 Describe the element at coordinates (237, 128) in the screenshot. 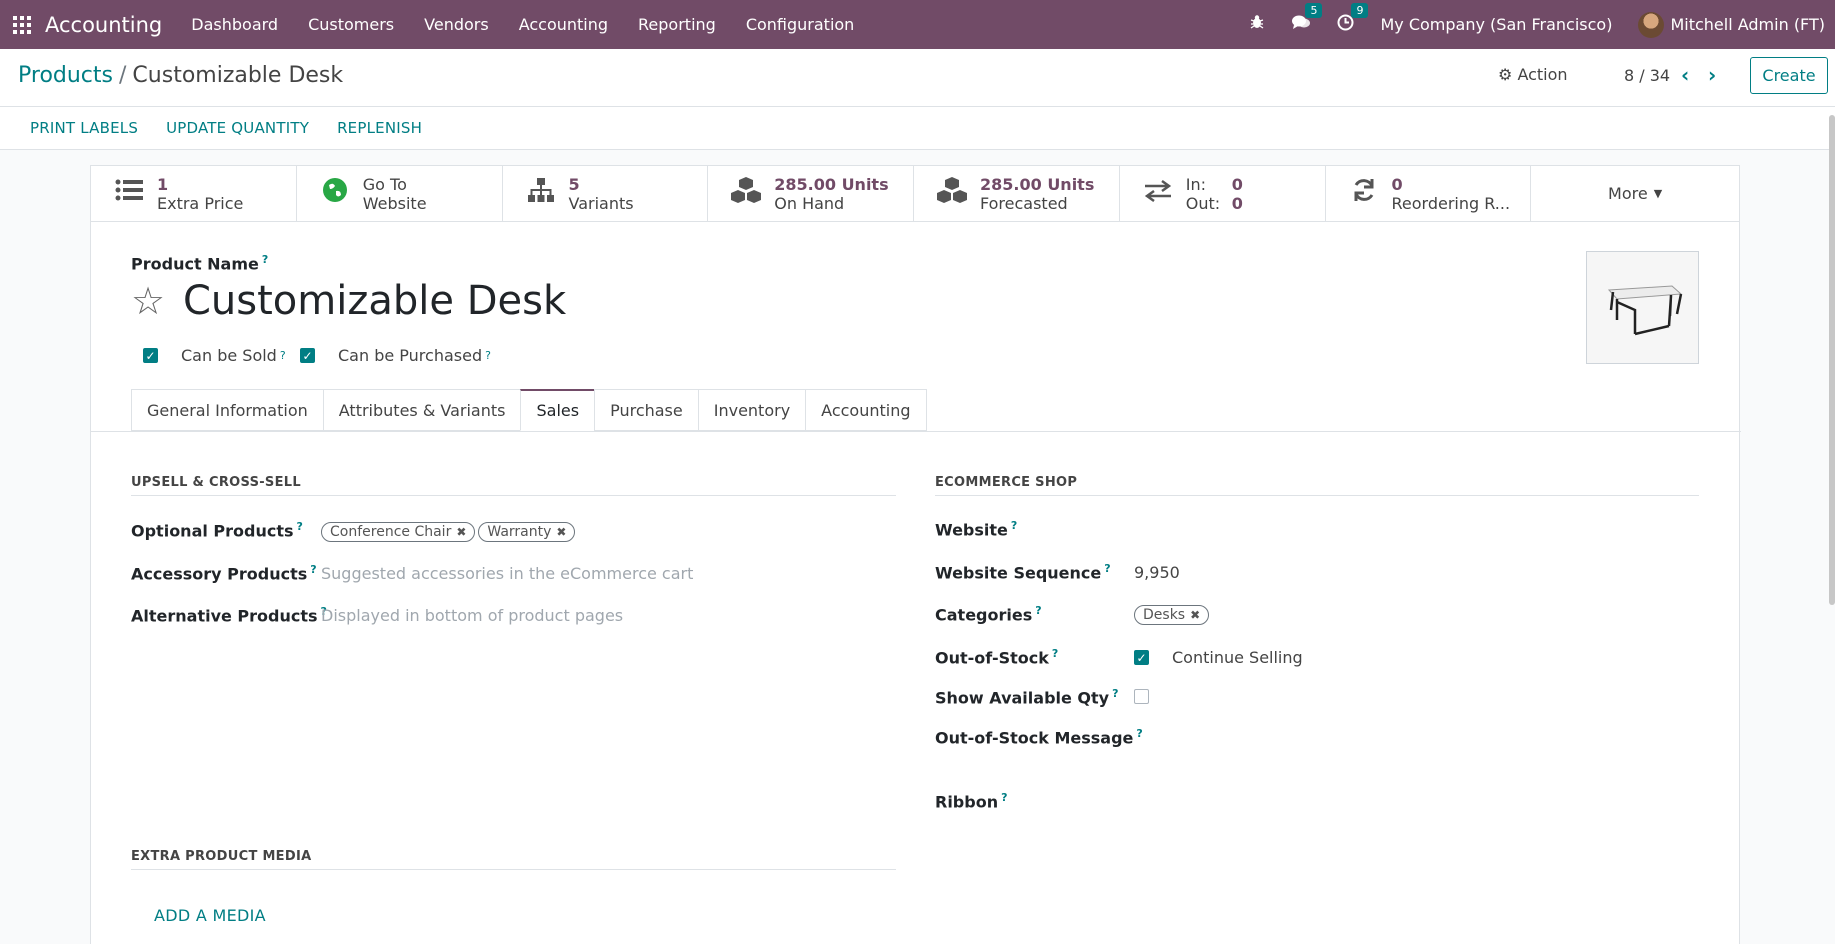

I see `update-quantity-button: UPDATE QUANTITY` at that location.